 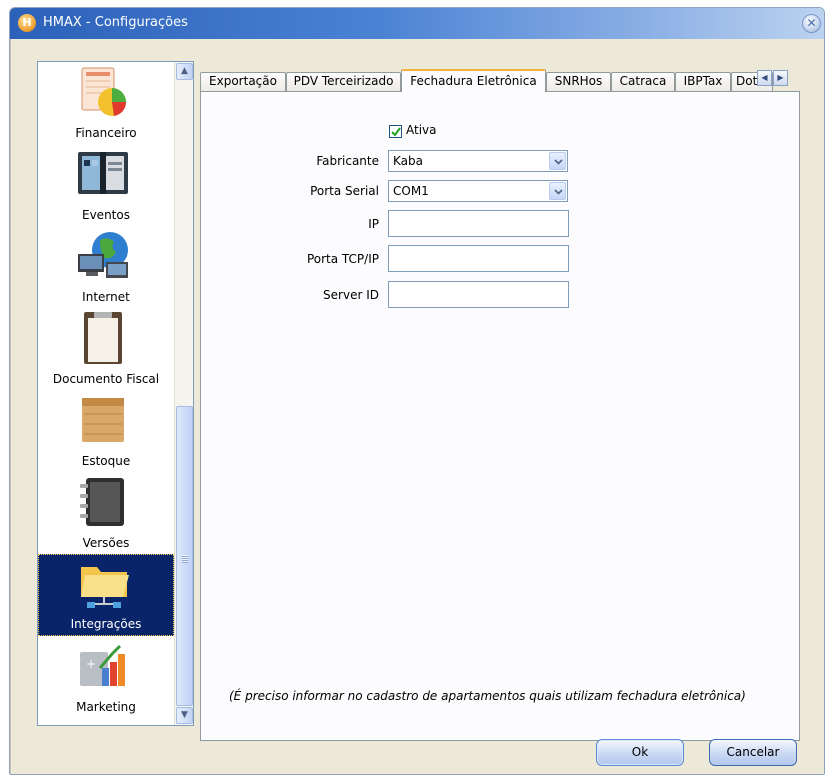 I want to click on fabricante-dropdown-button, so click(x=557, y=161).